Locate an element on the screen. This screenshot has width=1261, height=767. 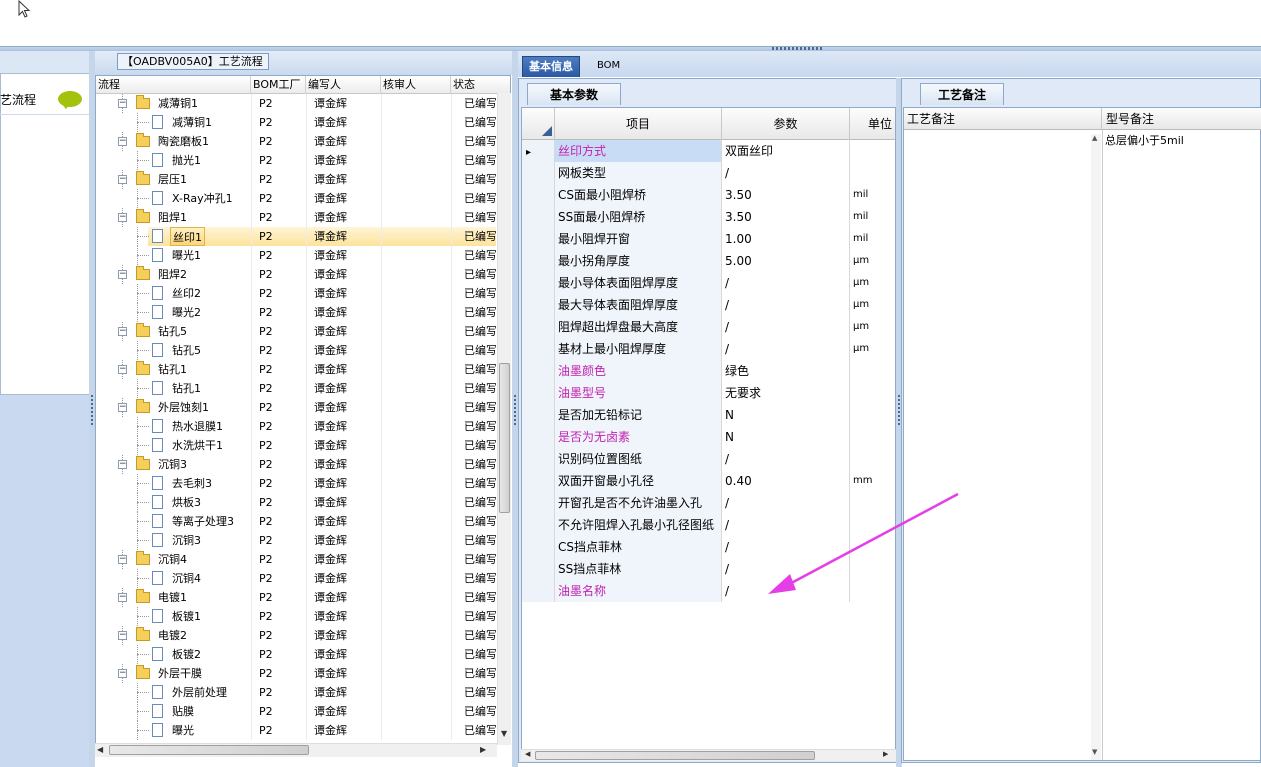
tree-row: 丝印2 P2 谭金辉 已编写 is located at coordinates (296, 293).